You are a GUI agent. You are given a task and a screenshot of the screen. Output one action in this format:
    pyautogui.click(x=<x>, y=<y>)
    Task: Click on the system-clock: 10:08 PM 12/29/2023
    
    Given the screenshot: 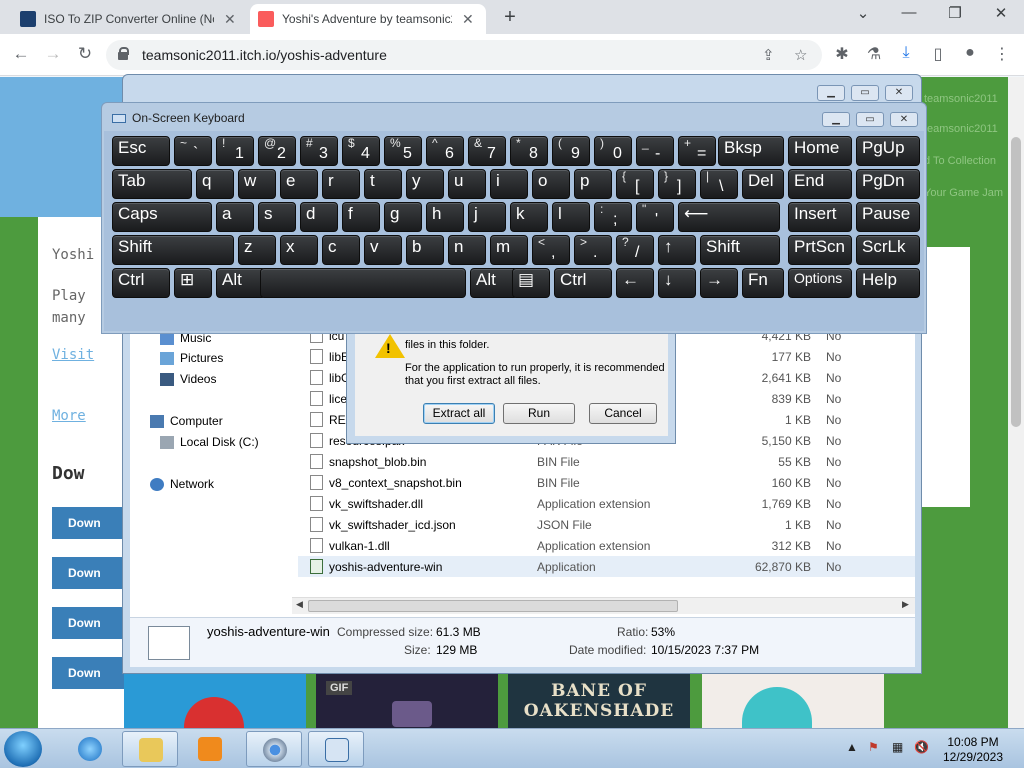 What is the action you would take?
    pyautogui.click(x=973, y=750)
    